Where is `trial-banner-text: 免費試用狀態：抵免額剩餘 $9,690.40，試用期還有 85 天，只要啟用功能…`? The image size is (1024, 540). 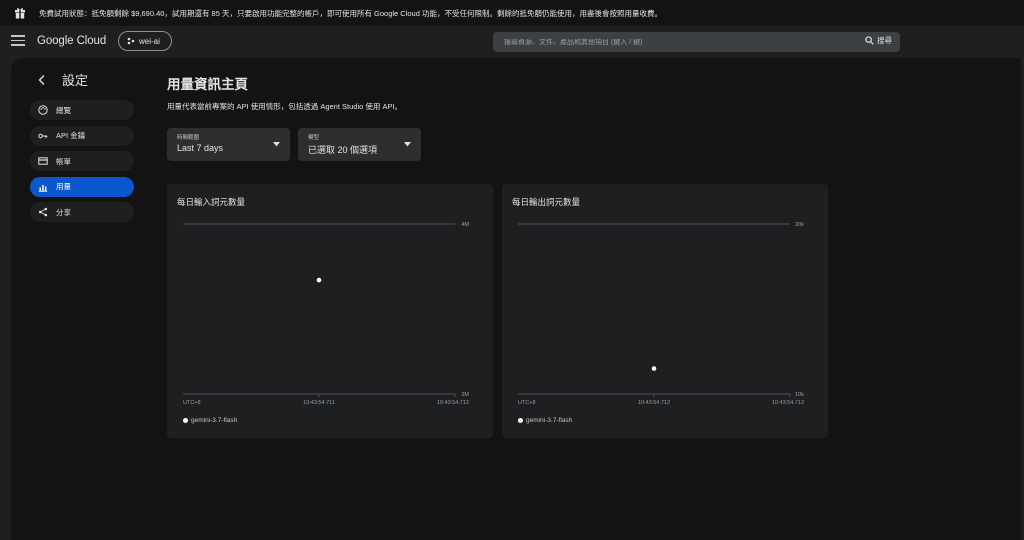 trial-banner-text: 免費試用狀態：抵免額剩餘 $9,690.40，試用期還有 85 天，只要啟用功能… is located at coordinates (350, 13).